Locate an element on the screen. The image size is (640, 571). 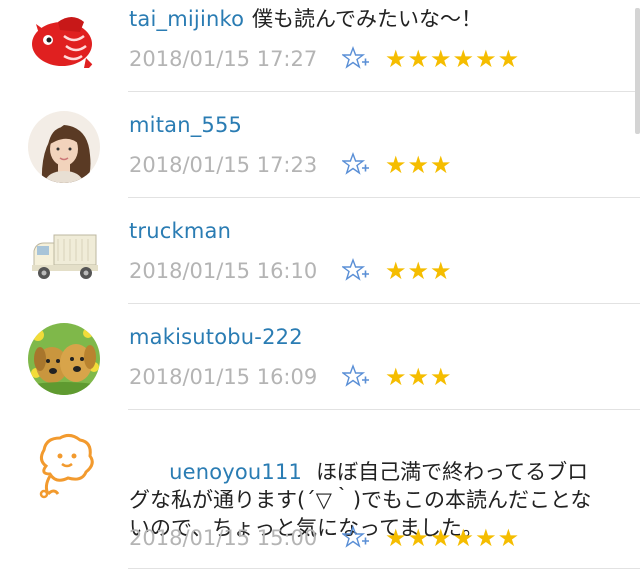
comment-timestamp: 2018/01/15 17:23 is located at coordinates (235, 165).